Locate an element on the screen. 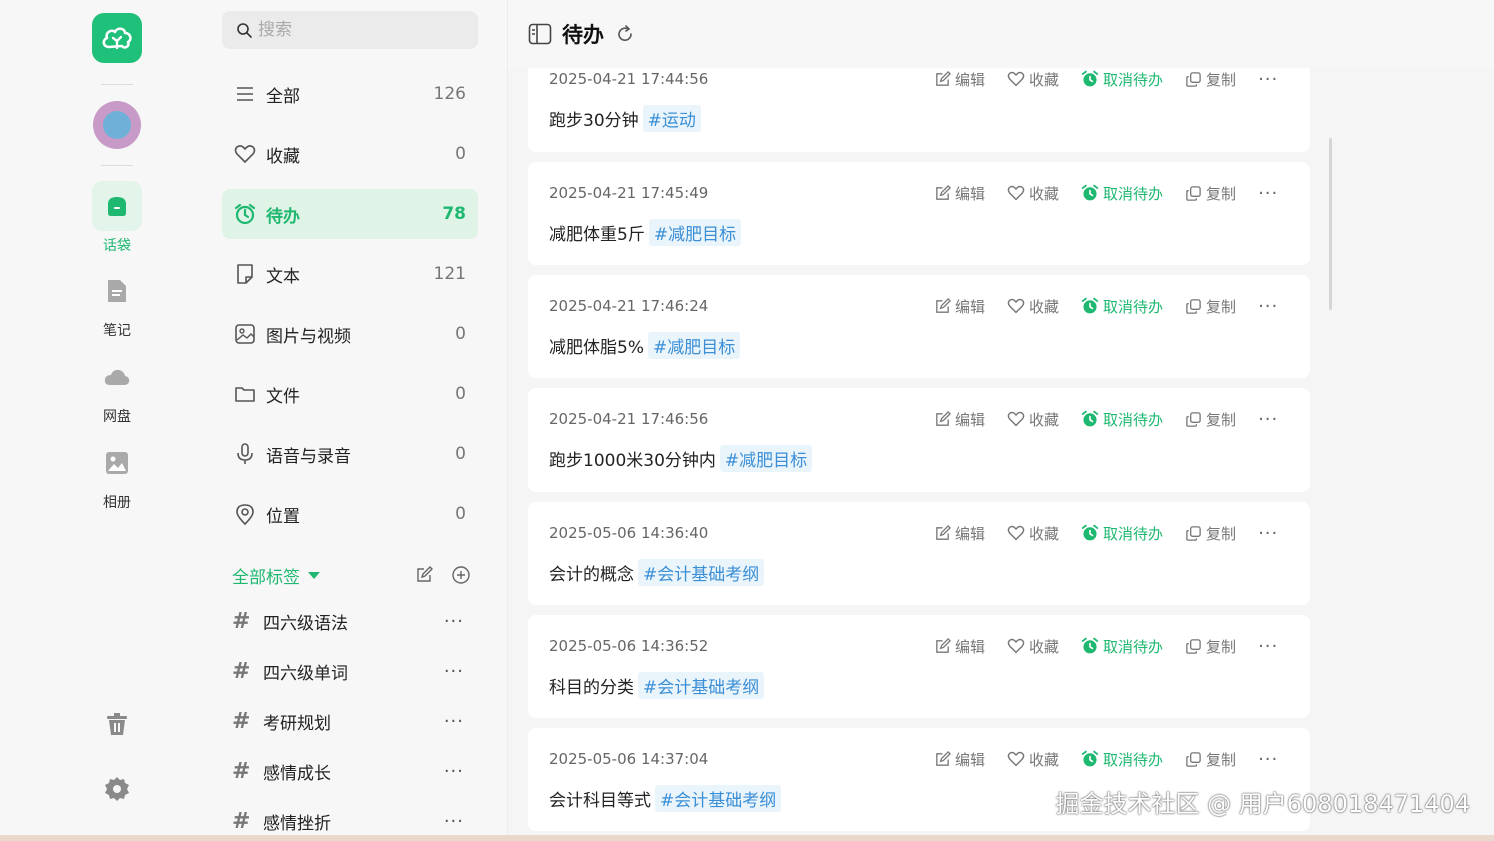 The width and height of the screenshot is (1494, 841). edit-tags-icon is located at coordinates (424, 575).